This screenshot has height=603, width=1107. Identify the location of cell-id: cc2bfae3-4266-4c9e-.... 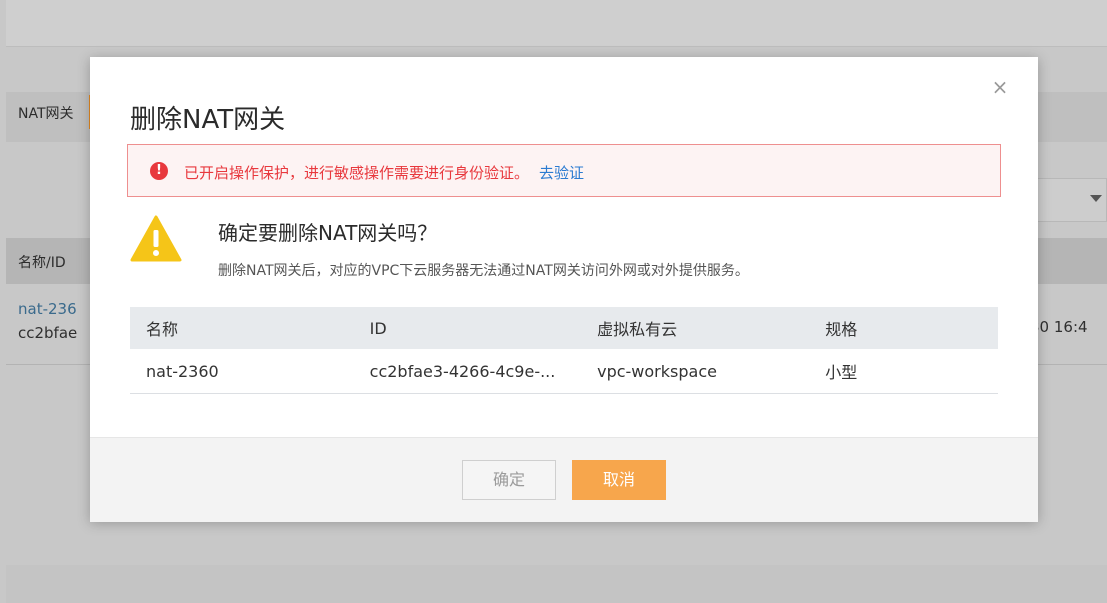
(467, 371).